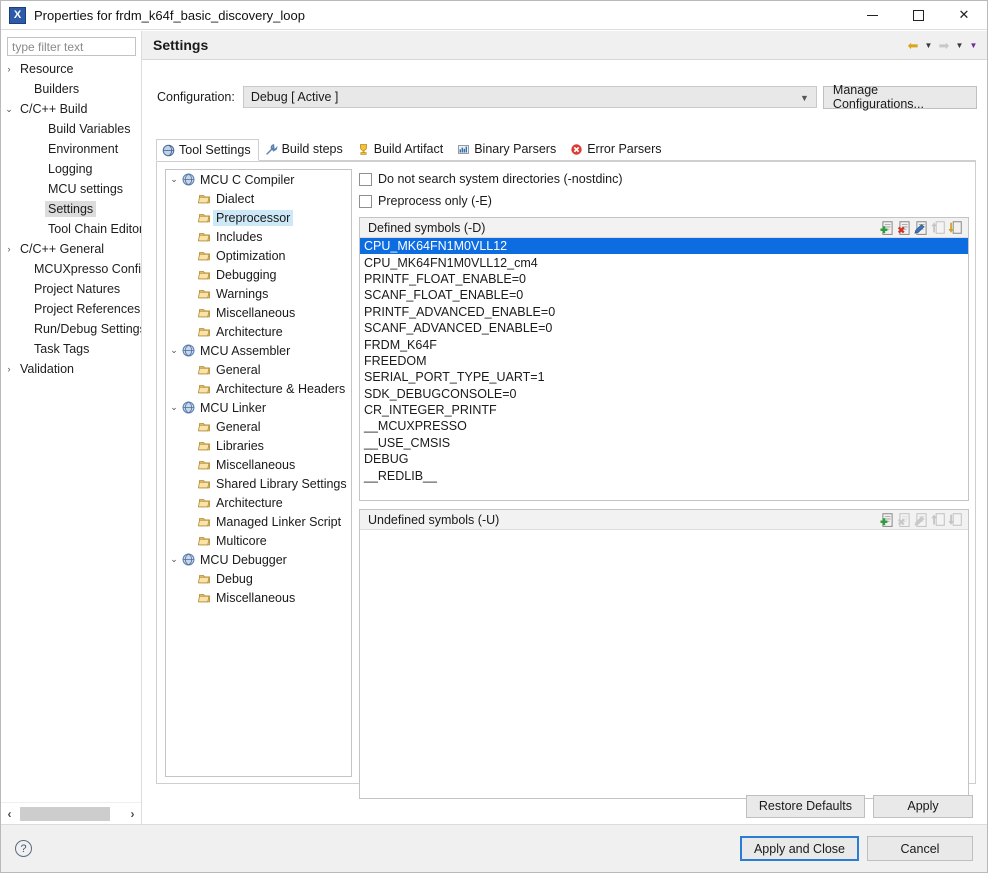  Describe the element at coordinates (258, 179) in the screenshot. I see `tool-tree-item-mcu-c-compiler: ⌄ MCU C Compiler` at that location.